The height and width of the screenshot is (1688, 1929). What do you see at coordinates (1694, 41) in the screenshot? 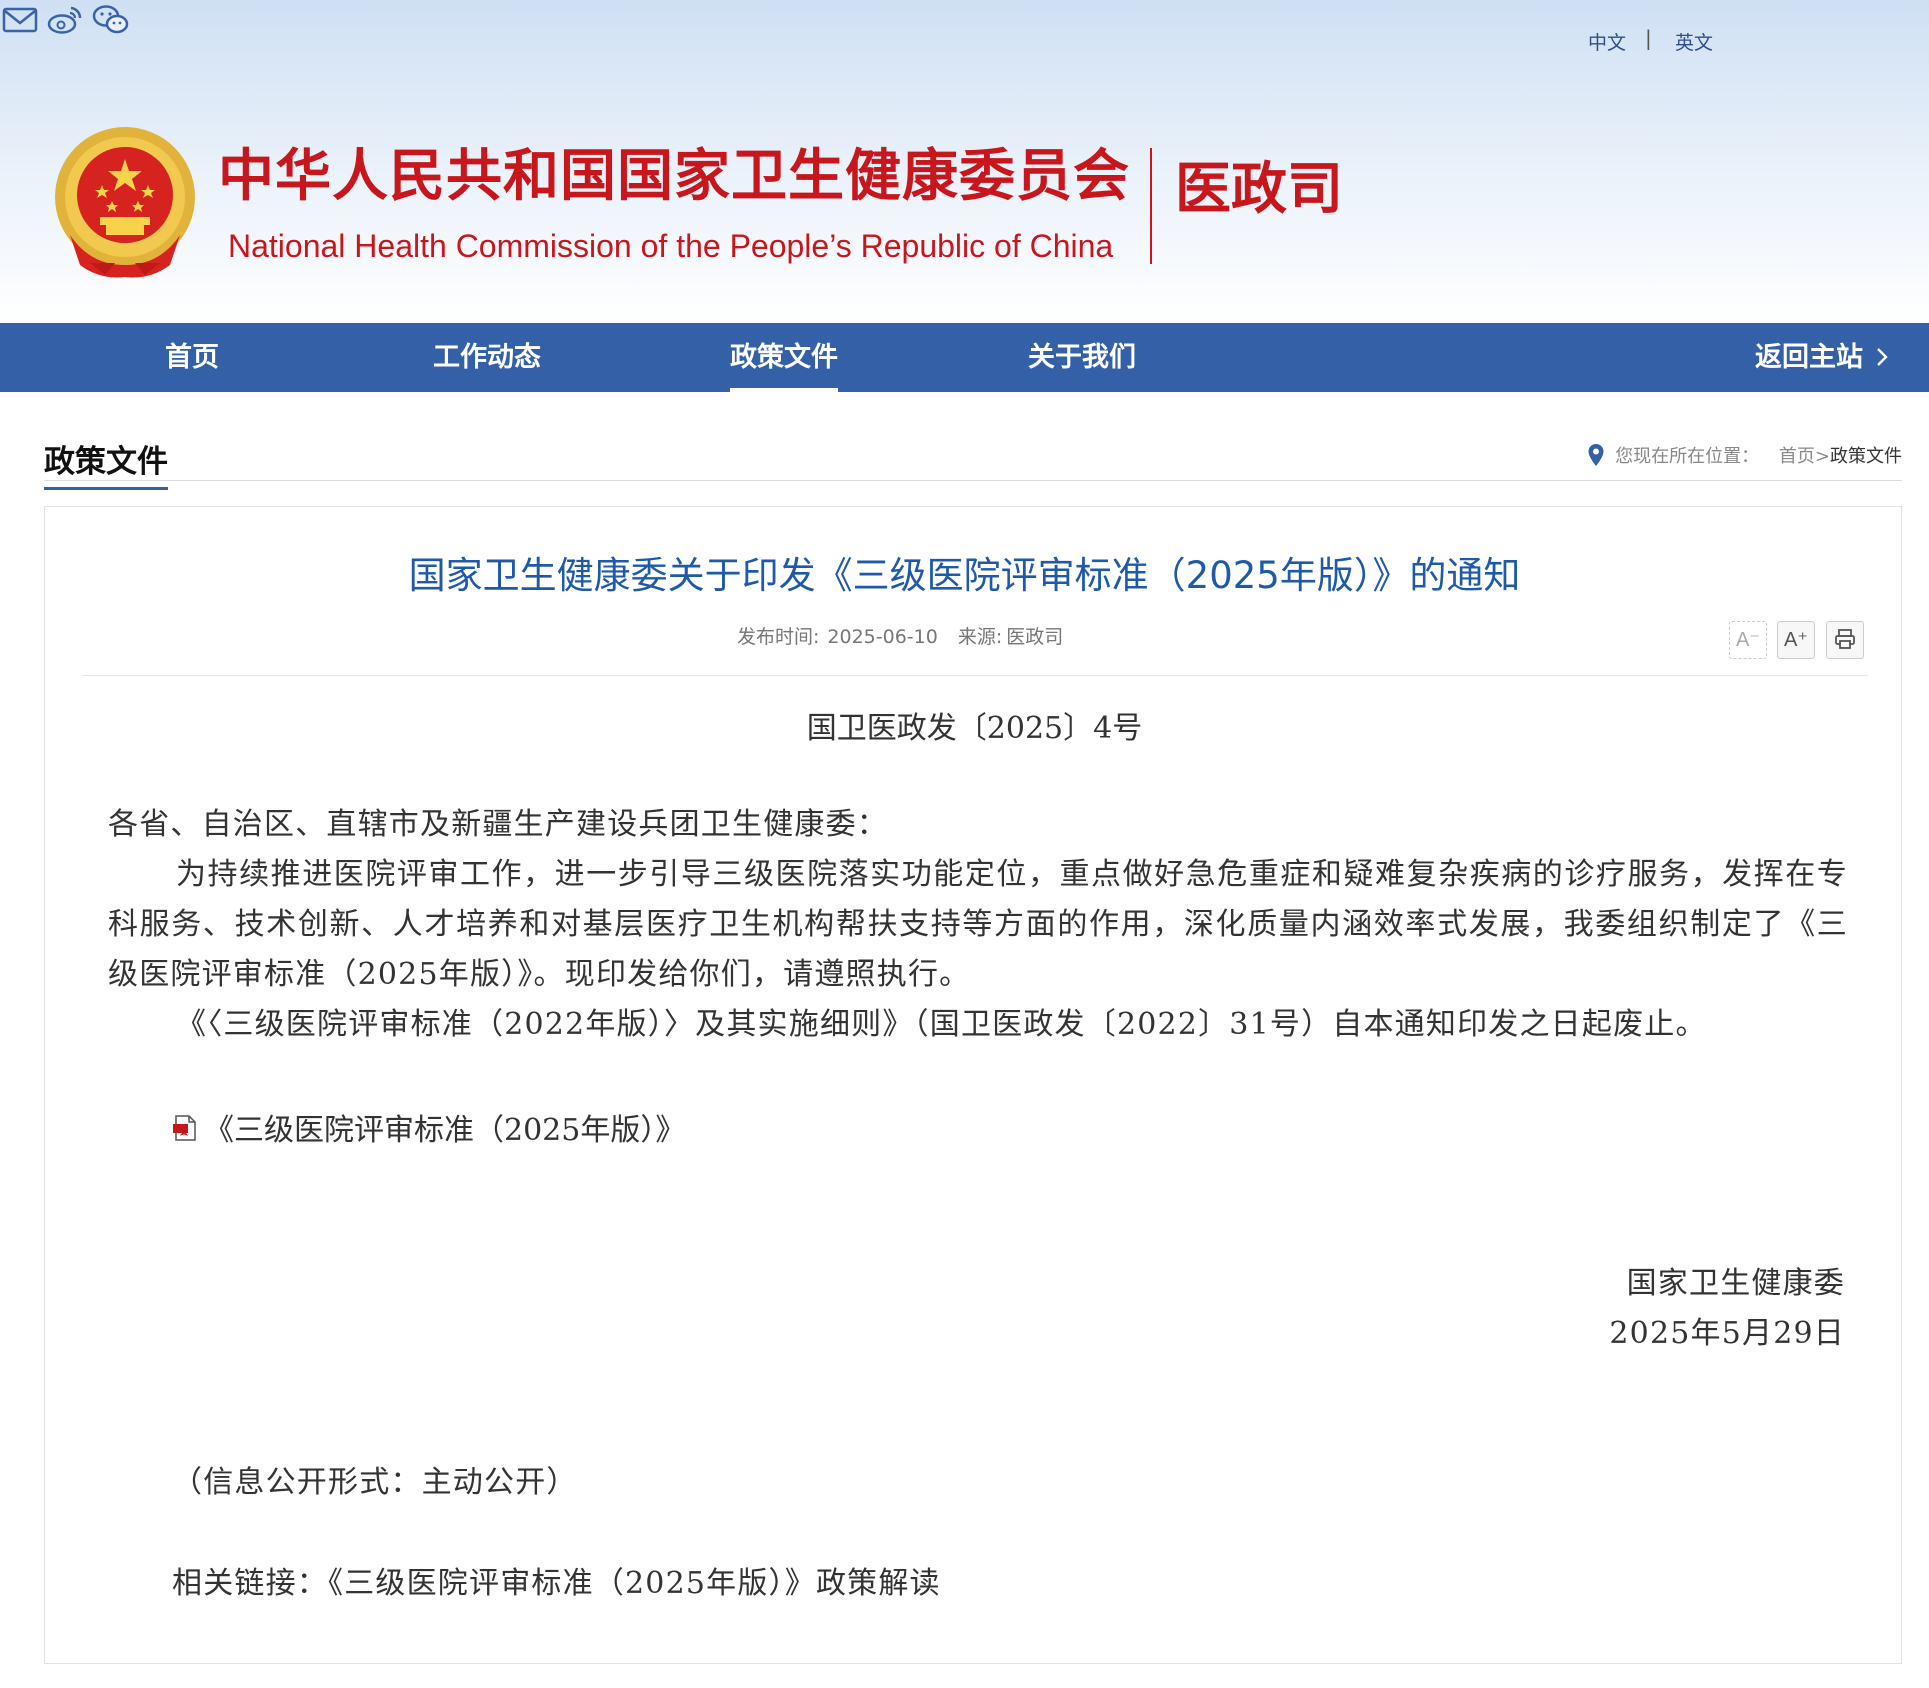
I see `lang-english-link: 英文` at bounding box center [1694, 41].